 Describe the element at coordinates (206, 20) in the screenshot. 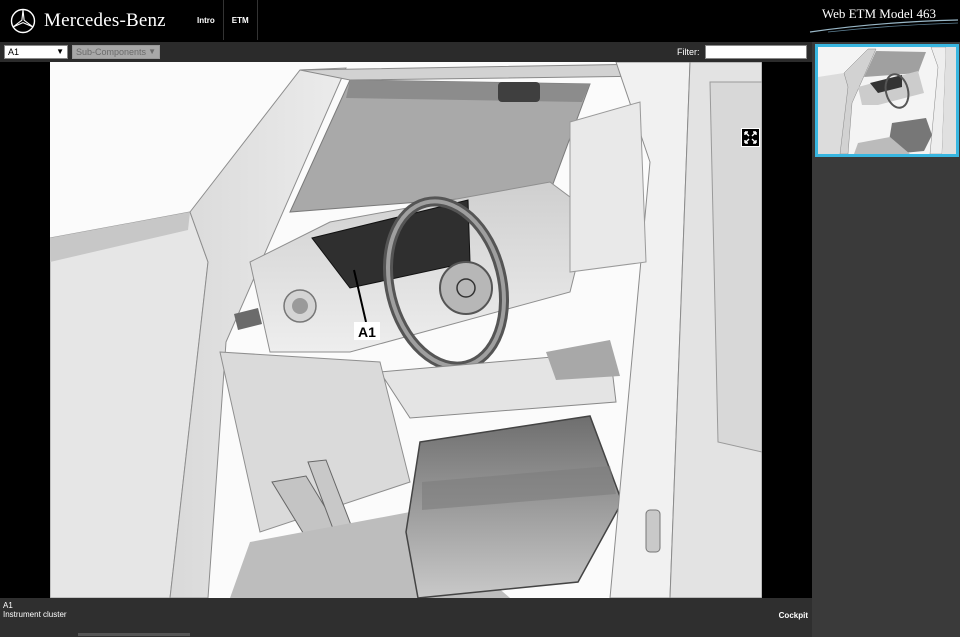

I see `nav-item-intro: Intro` at that location.